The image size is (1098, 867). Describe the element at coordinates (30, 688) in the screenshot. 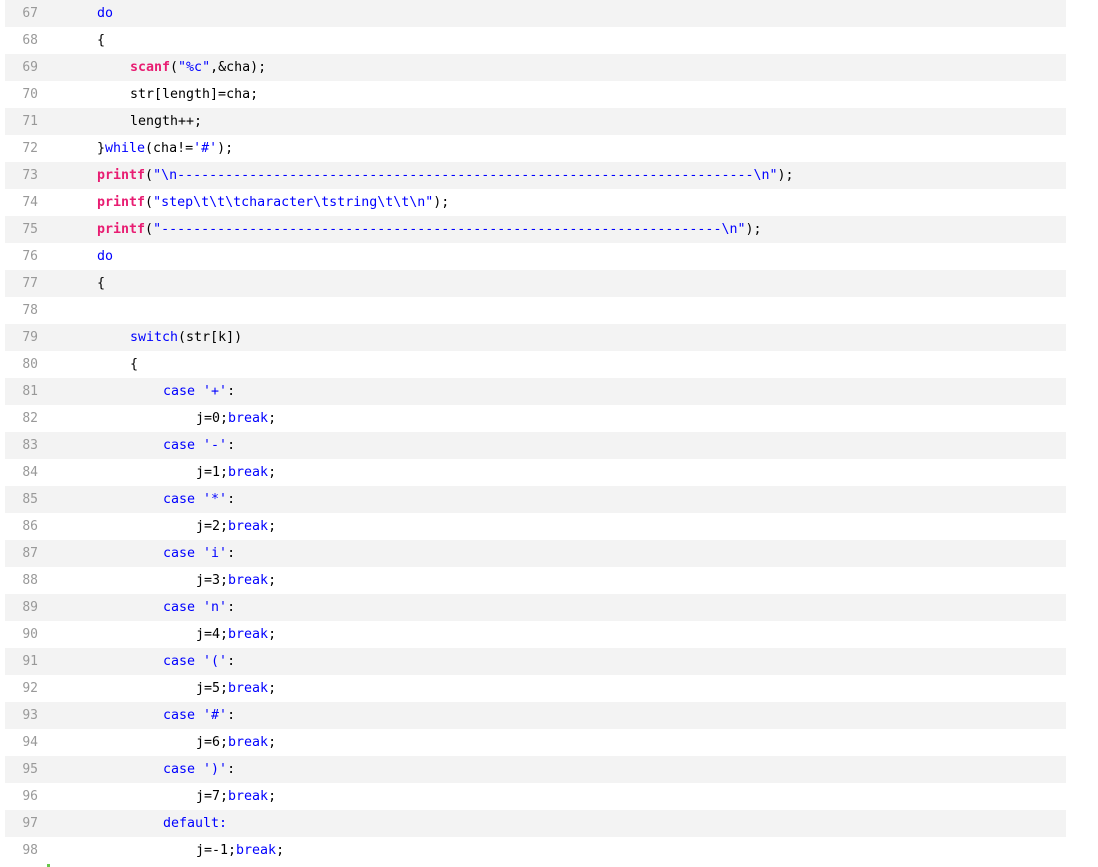

I see `line-number: 92` at that location.